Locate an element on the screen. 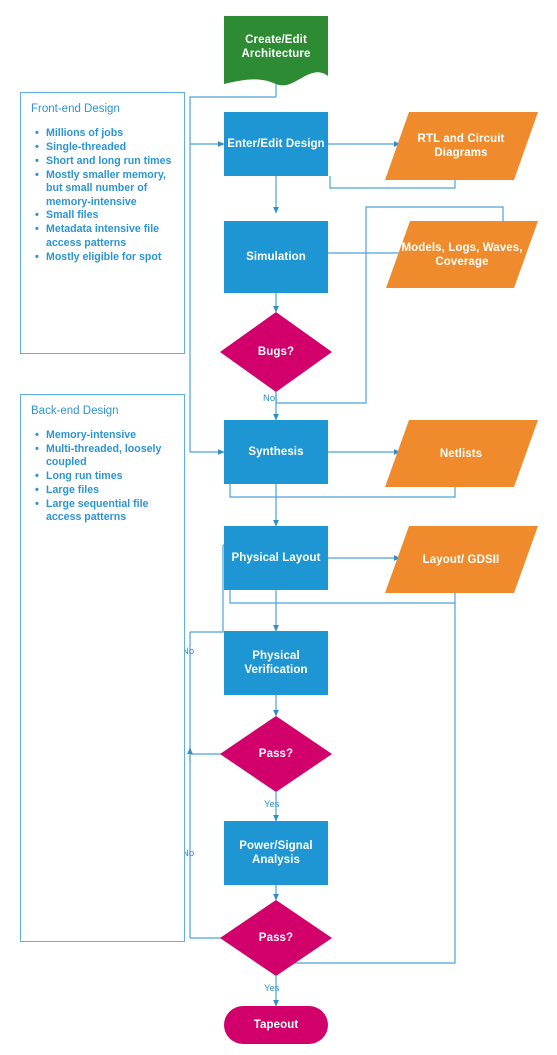  node-shape-power-signal is located at coordinates (276, 853).